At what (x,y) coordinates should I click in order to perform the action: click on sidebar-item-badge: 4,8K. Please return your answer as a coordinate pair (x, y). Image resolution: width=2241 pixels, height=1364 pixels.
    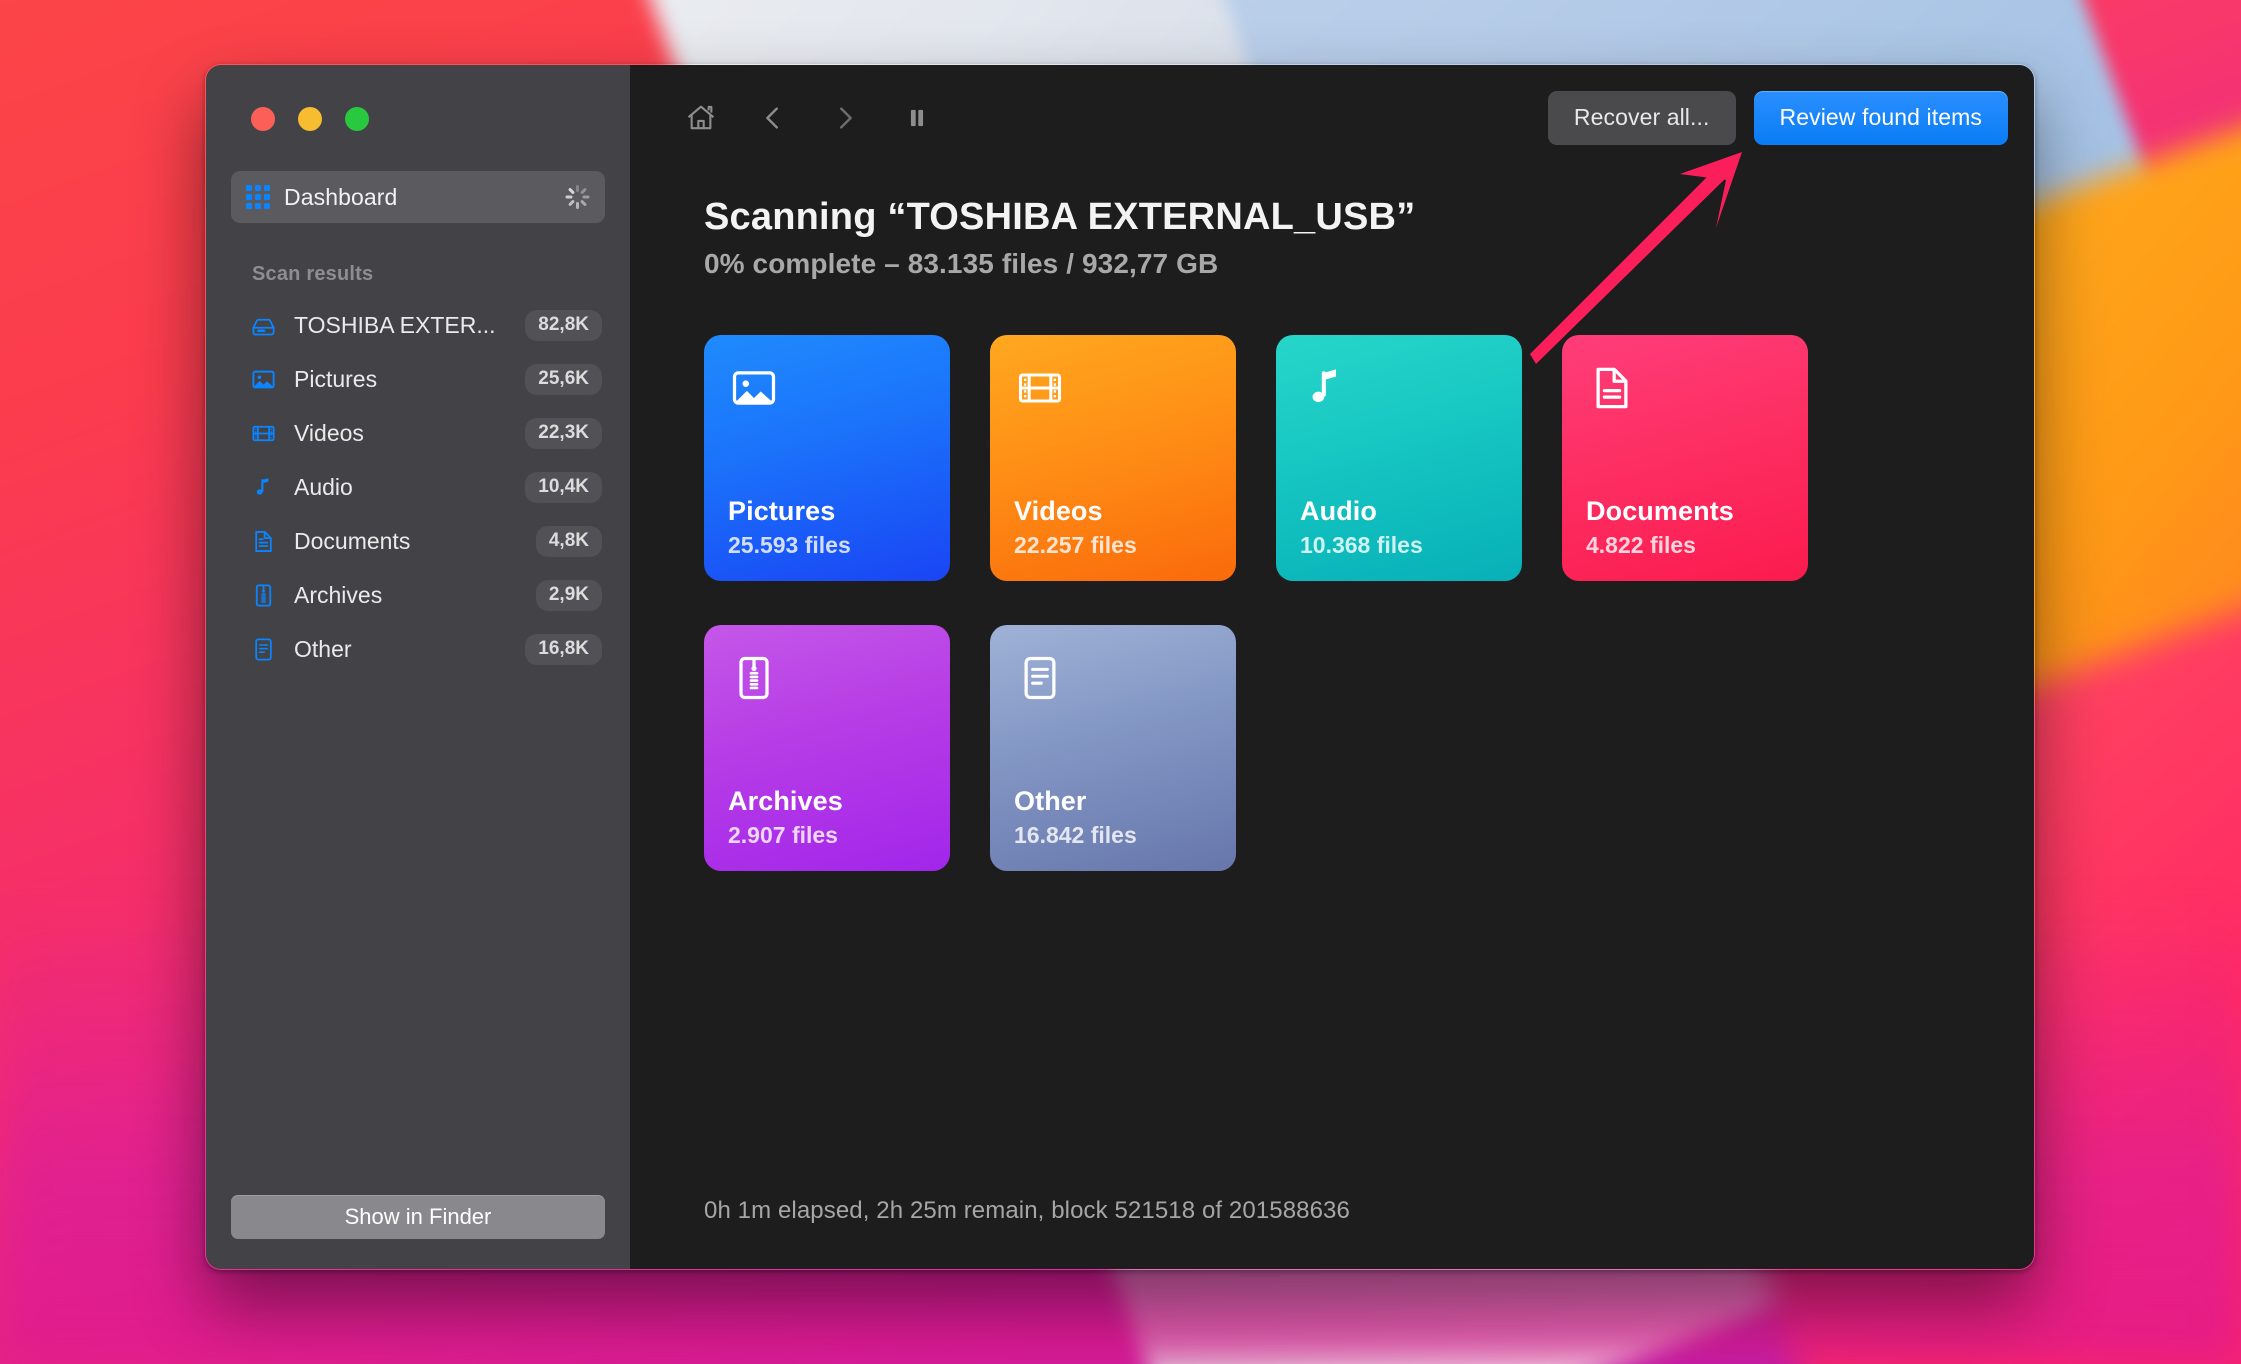
    Looking at the image, I should click on (568, 541).